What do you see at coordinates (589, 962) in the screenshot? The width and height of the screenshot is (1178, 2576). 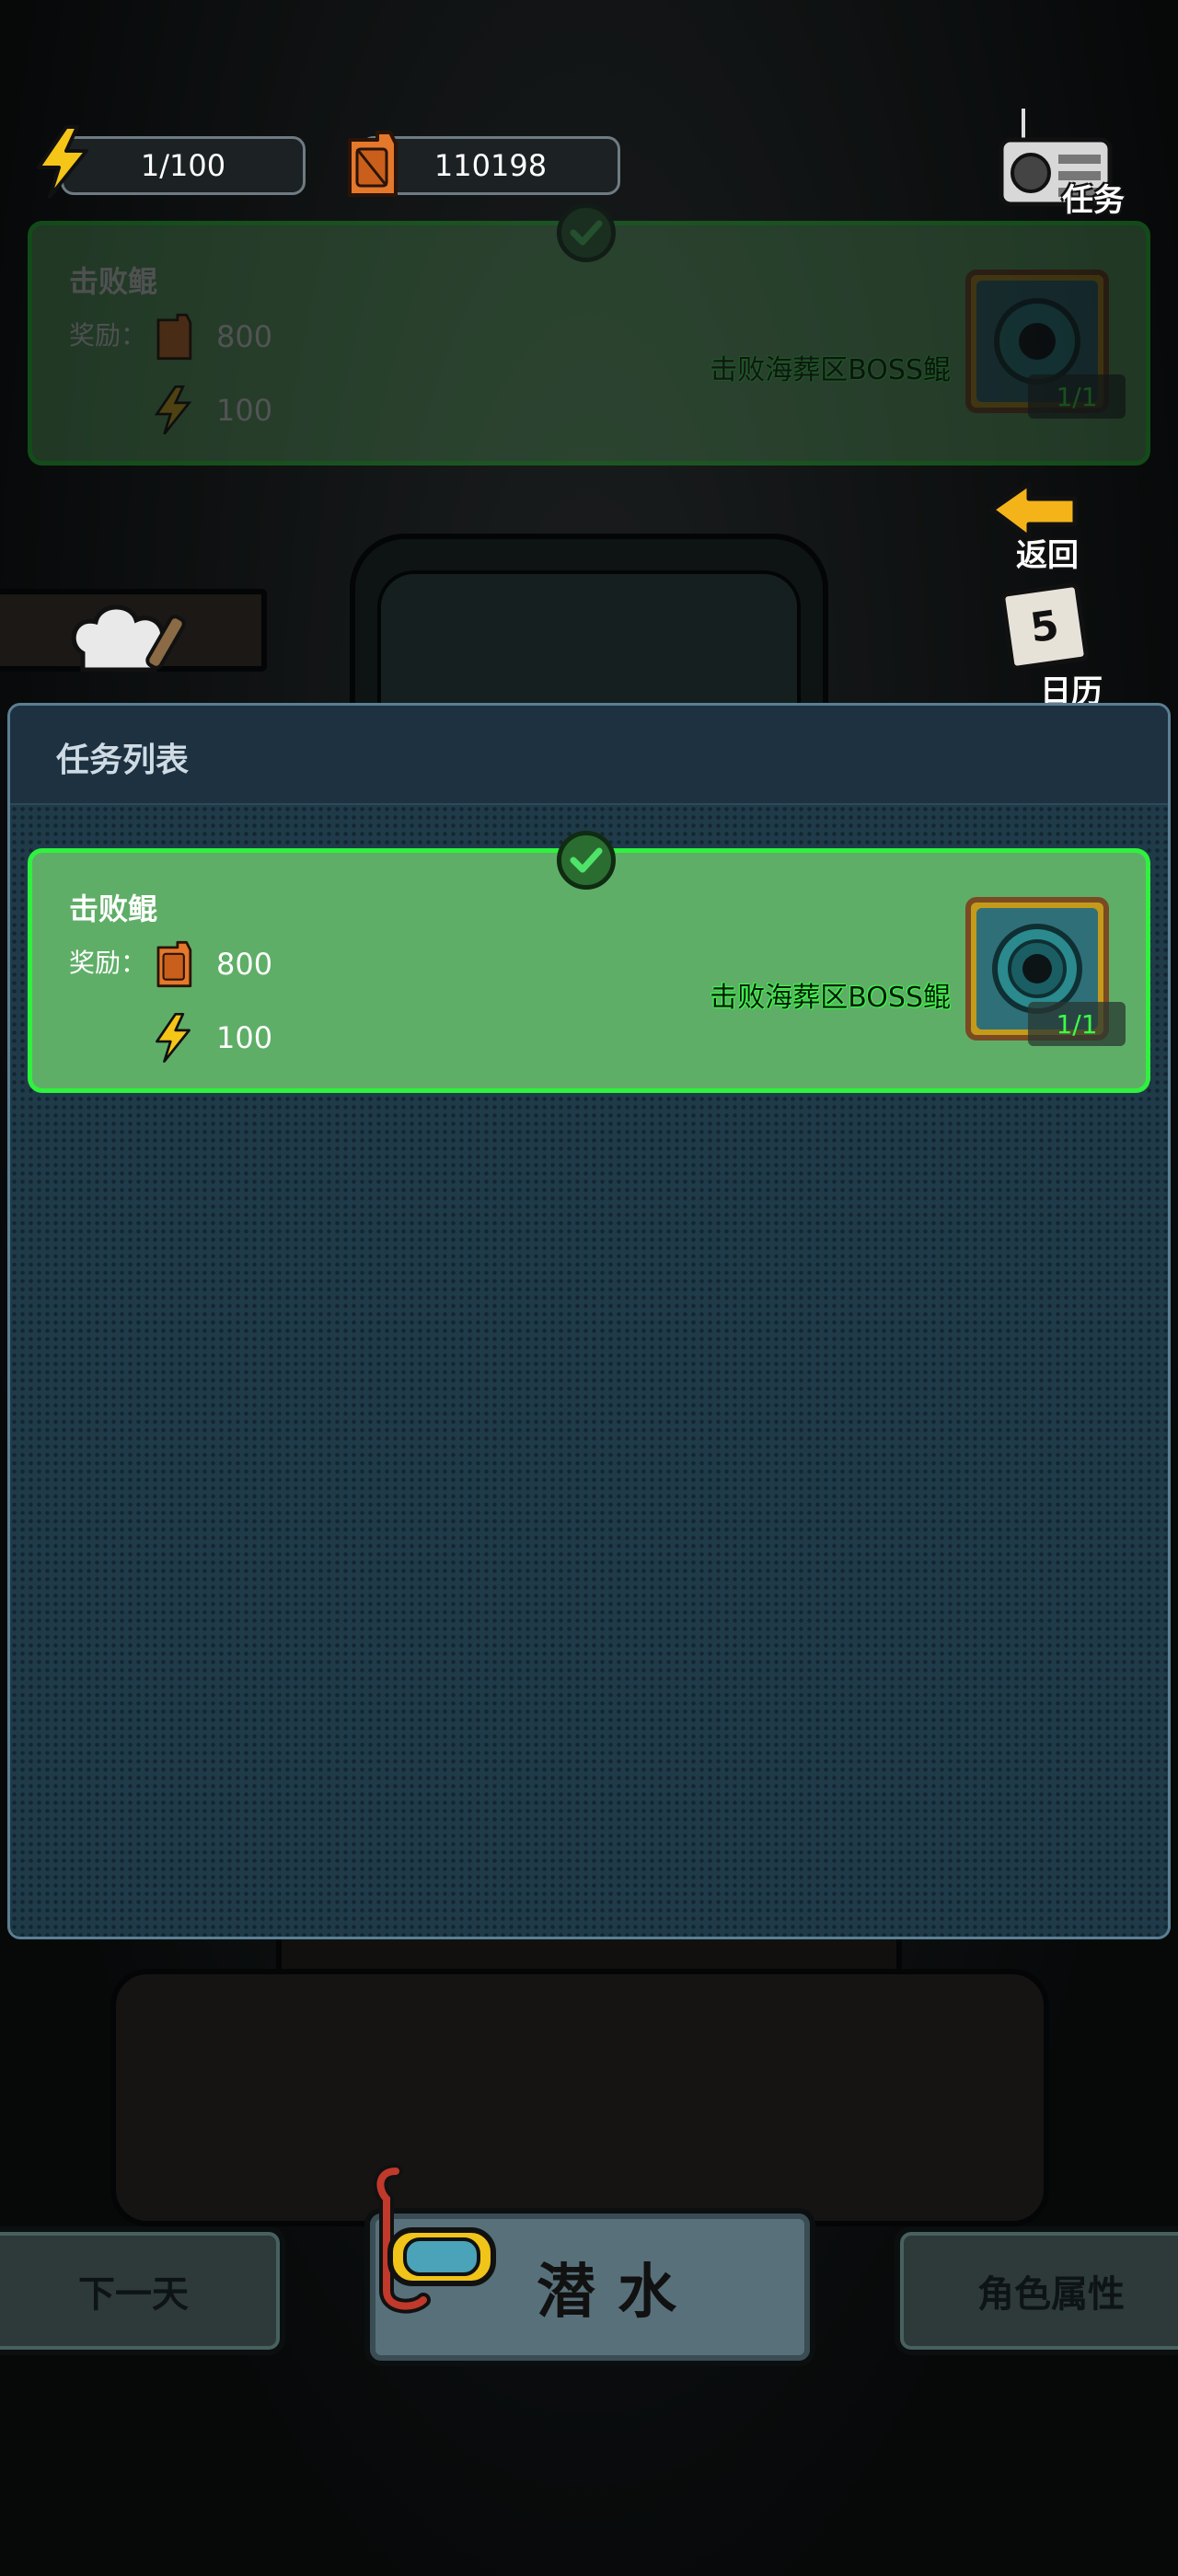 I see `task-card: 击败鲲 奖励： 800 100 击败海葬区BOSS鲲 1/1` at bounding box center [589, 962].